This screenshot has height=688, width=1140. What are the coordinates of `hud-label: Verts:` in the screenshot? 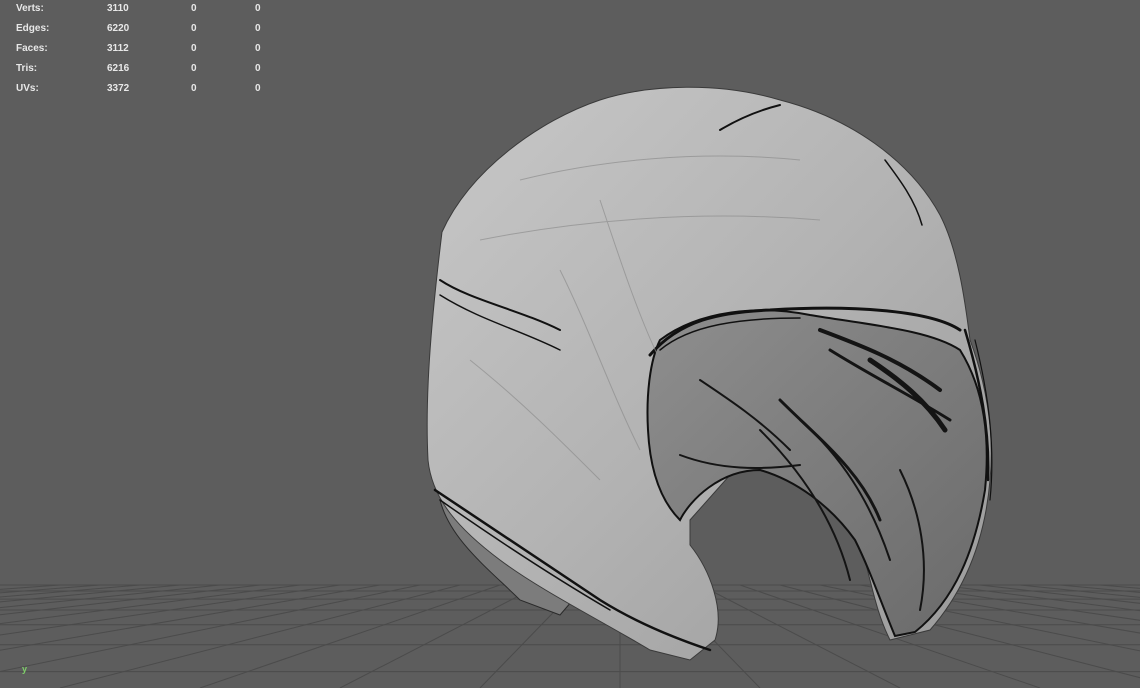 It's located at (30, 8).